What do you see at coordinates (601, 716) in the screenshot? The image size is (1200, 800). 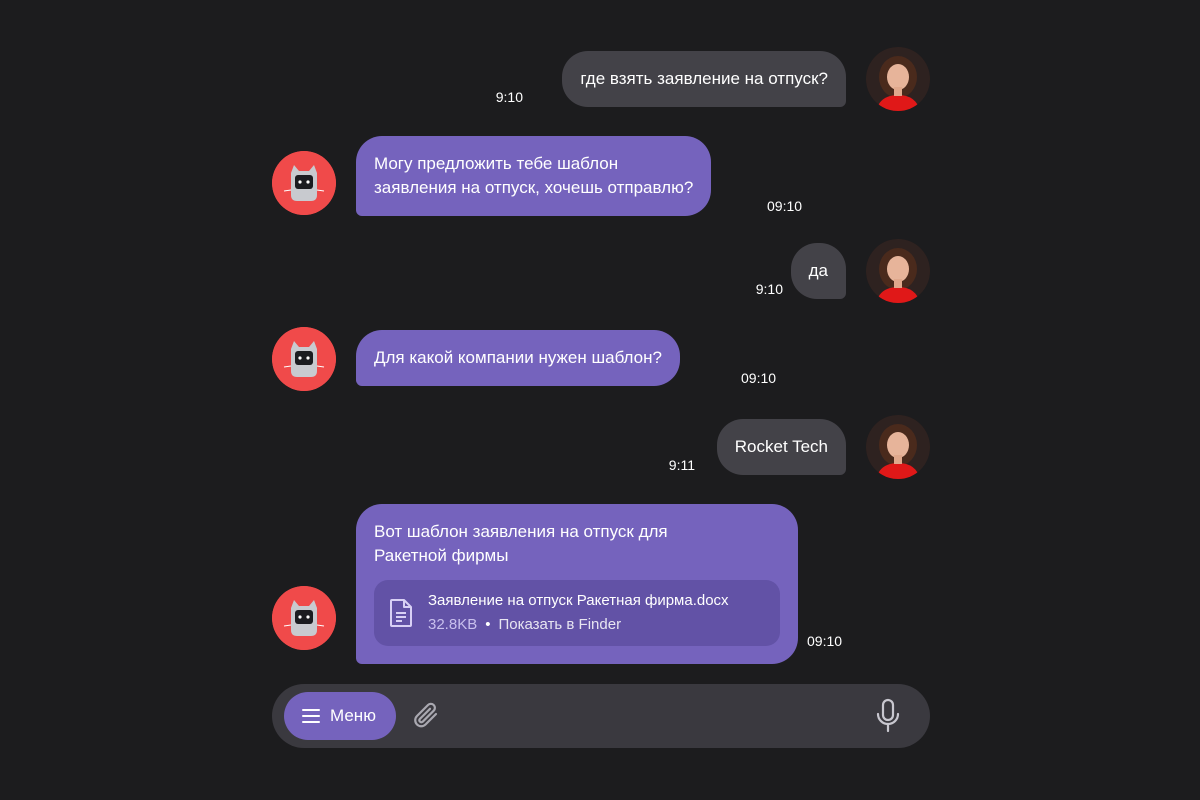 I see `message-composer: Меню` at bounding box center [601, 716].